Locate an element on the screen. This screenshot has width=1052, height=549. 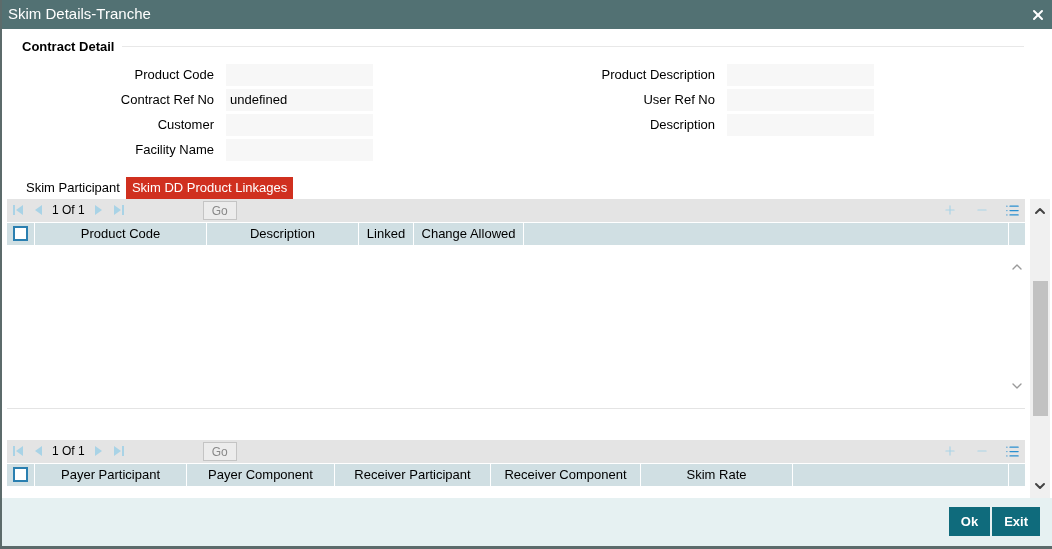
field-label: Customer is located at coordinates (185, 124).